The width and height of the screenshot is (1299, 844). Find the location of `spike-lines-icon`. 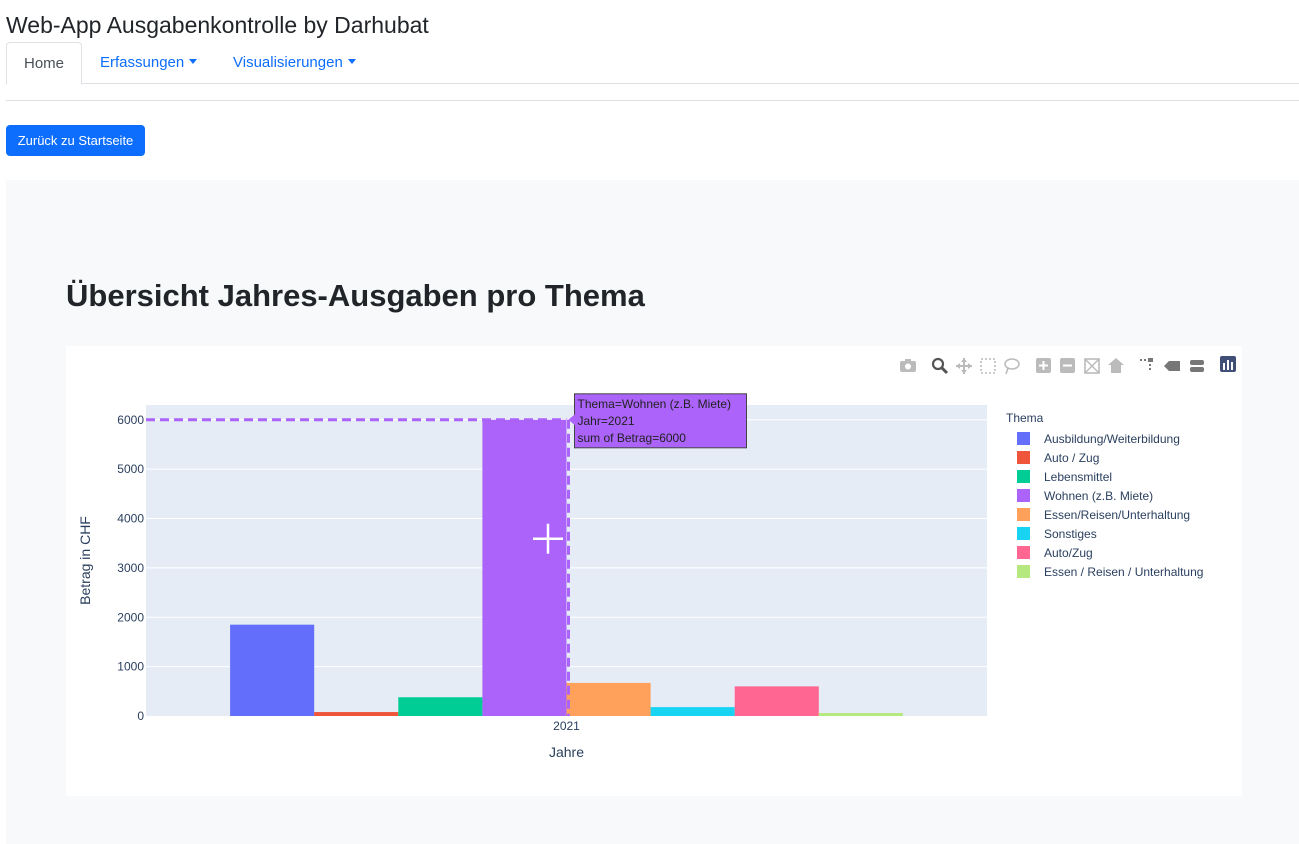

spike-lines-icon is located at coordinates (1146, 365).